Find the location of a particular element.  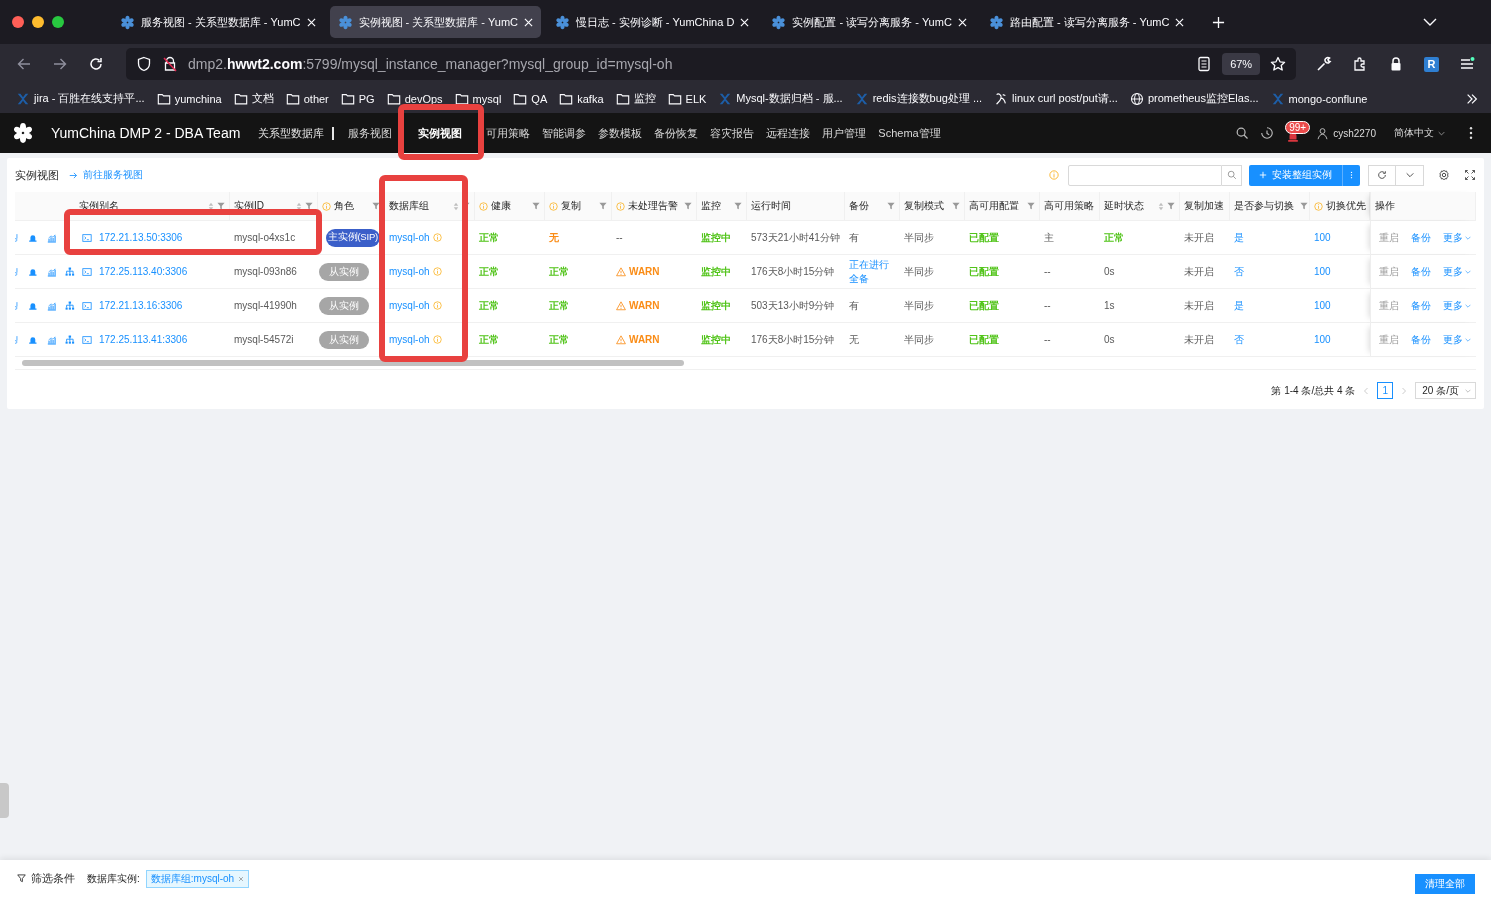

bookmark: other is located at coordinates (307, 98).